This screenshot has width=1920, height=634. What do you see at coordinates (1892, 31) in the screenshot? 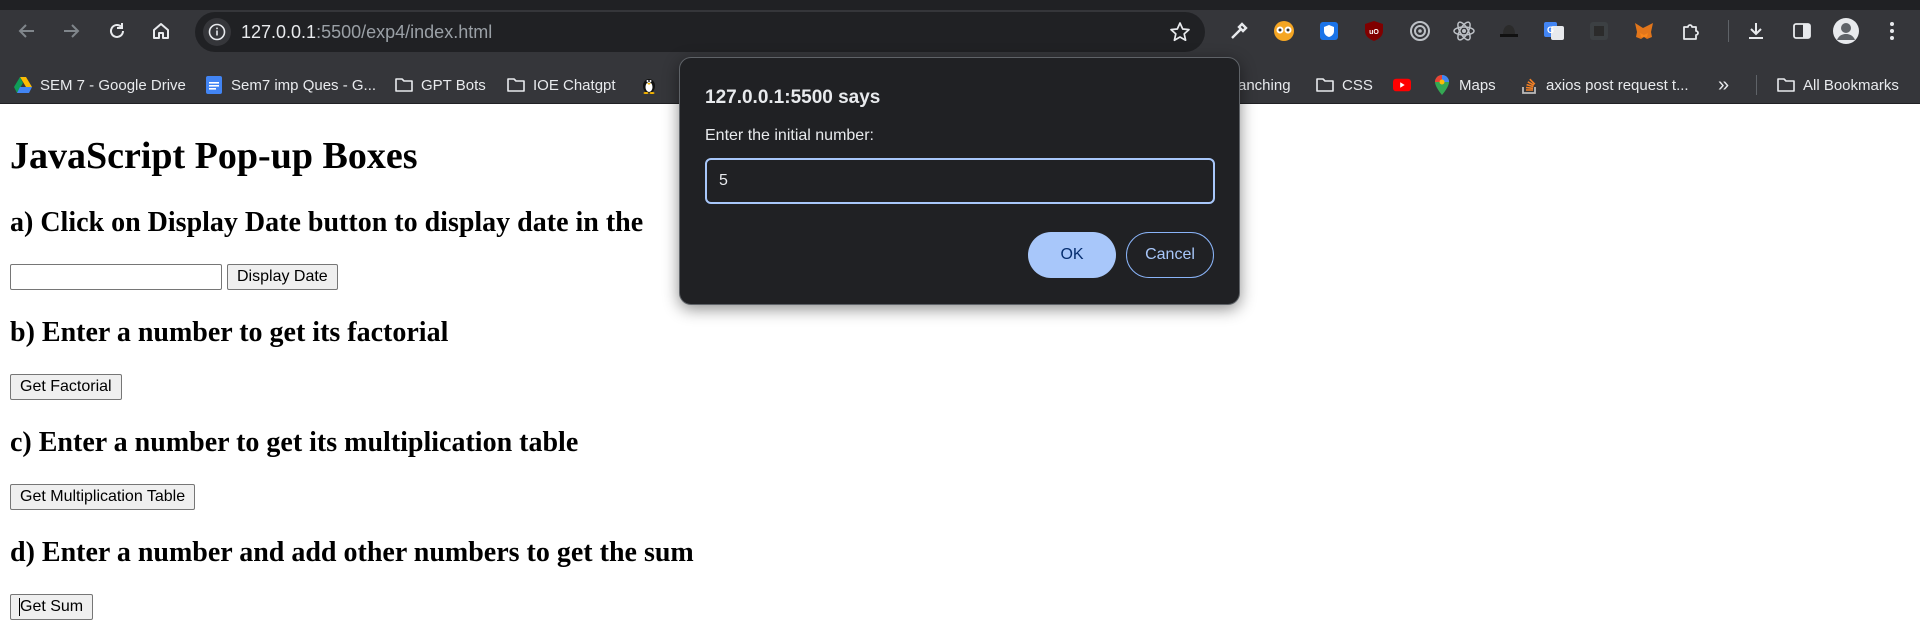
I see `more-menu-icon` at bounding box center [1892, 31].